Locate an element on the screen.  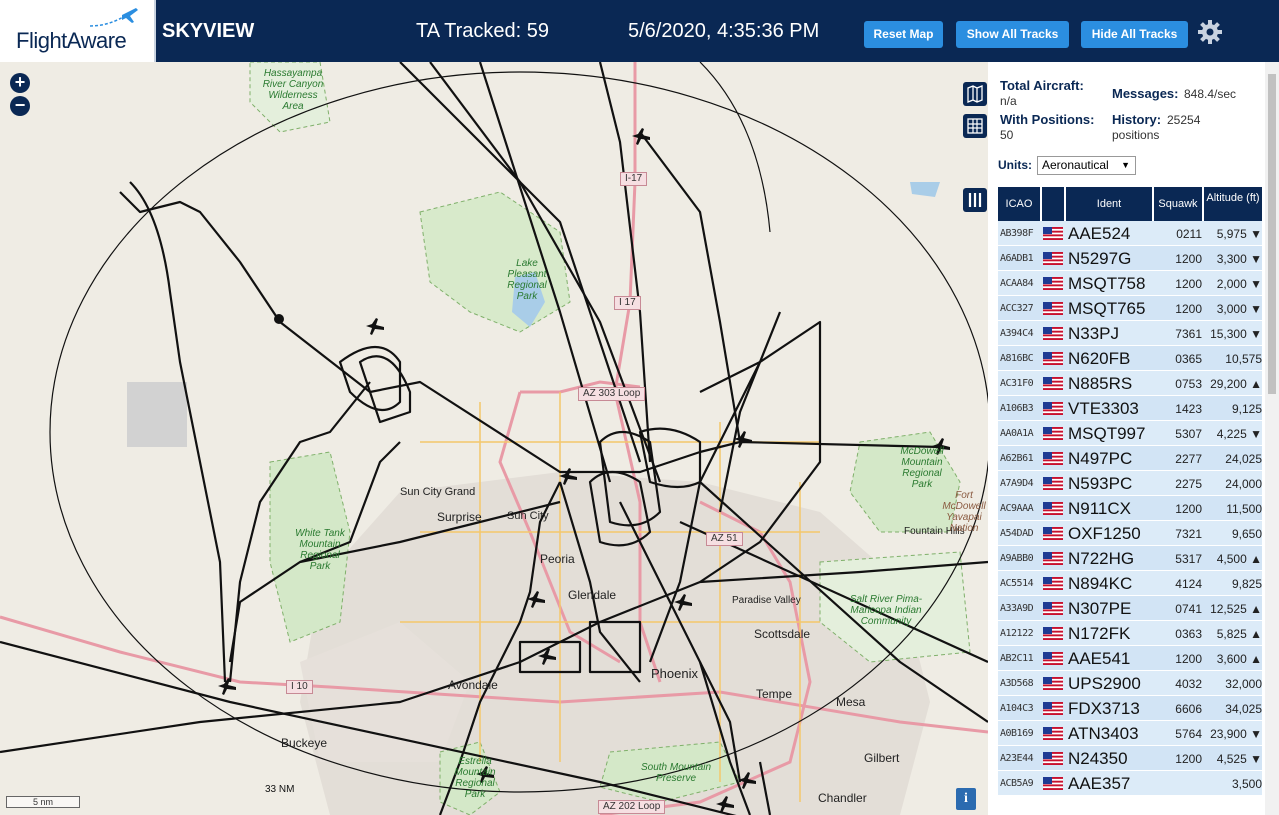
zoom-in-button: + is located at coordinates (20, 83).